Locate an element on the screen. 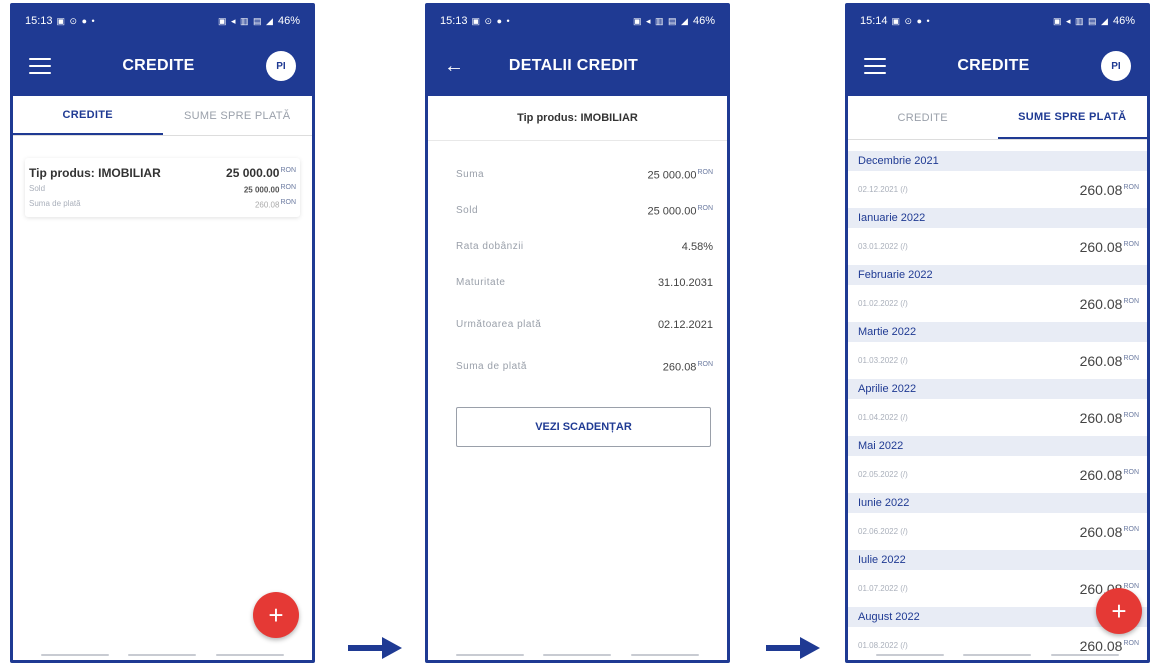  credit-amount: 25 000.00RON is located at coordinates (261, 173).